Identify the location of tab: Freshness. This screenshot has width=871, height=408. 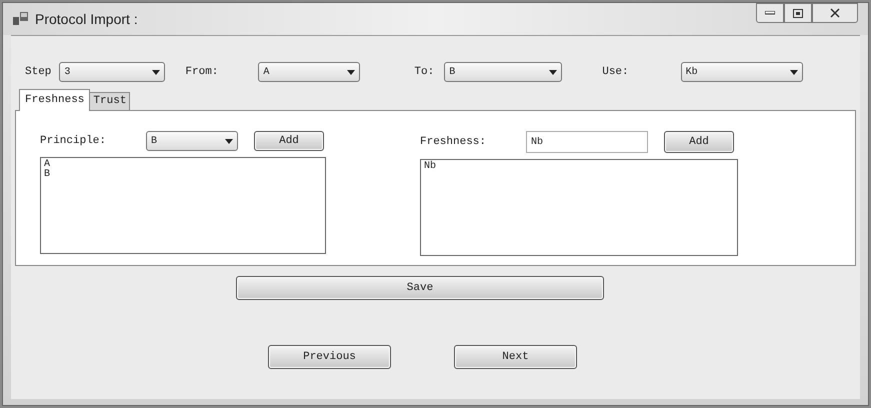
(54, 100).